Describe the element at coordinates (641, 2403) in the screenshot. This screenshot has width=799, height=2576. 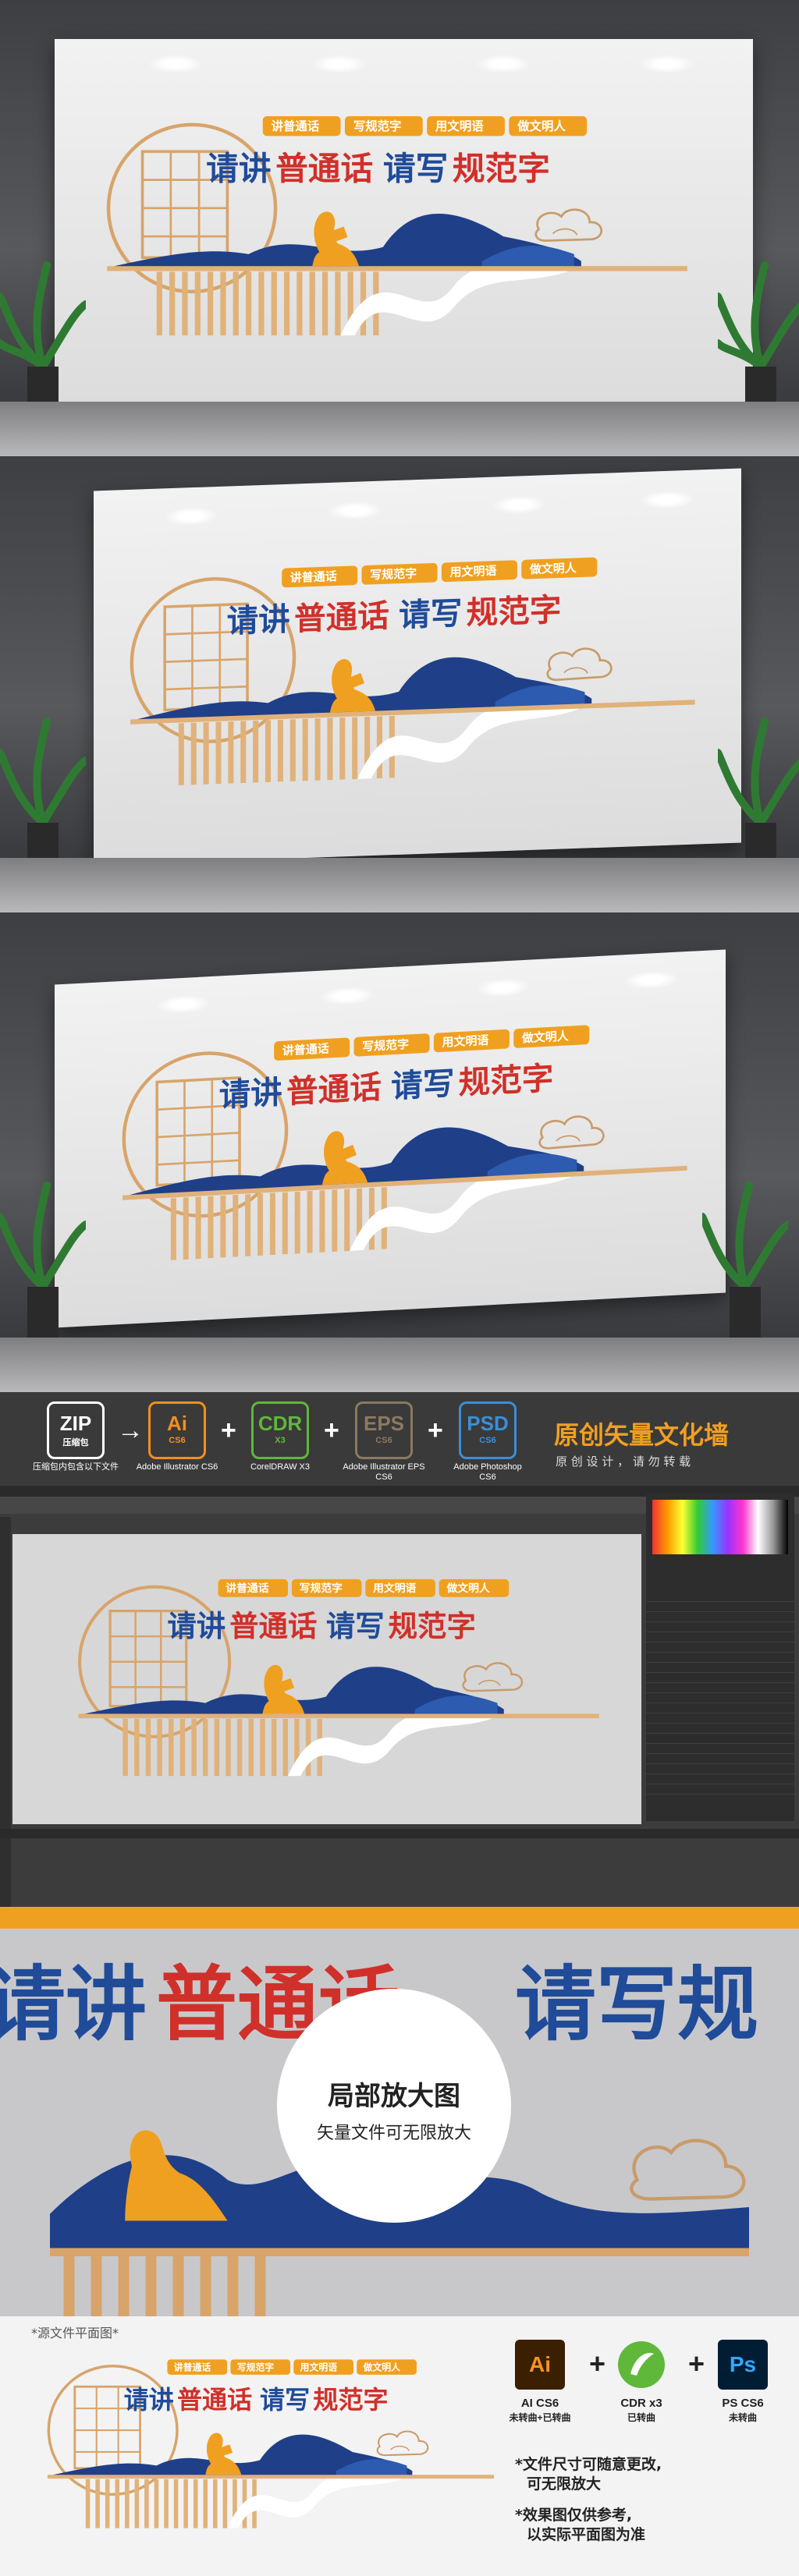
I see `cdr-app-caption-1: CDR x3` at that location.